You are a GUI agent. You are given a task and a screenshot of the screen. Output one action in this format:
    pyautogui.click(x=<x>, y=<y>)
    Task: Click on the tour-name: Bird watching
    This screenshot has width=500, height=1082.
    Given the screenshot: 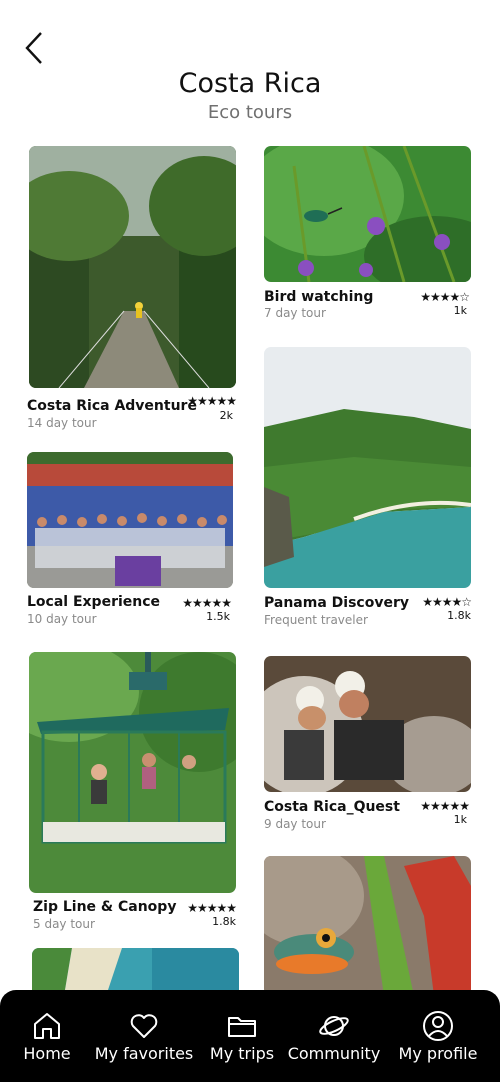 What is the action you would take?
    pyautogui.click(x=319, y=297)
    